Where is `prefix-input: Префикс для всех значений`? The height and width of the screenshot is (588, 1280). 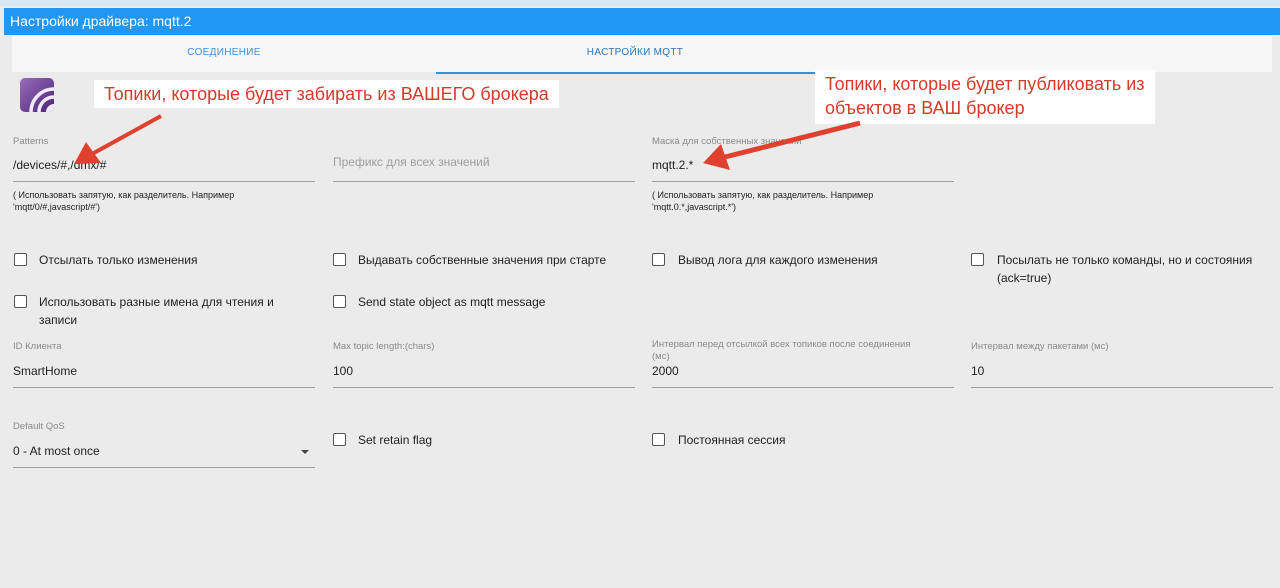 prefix-input: Префикс для всех значений is located at coordinates (484, 167).